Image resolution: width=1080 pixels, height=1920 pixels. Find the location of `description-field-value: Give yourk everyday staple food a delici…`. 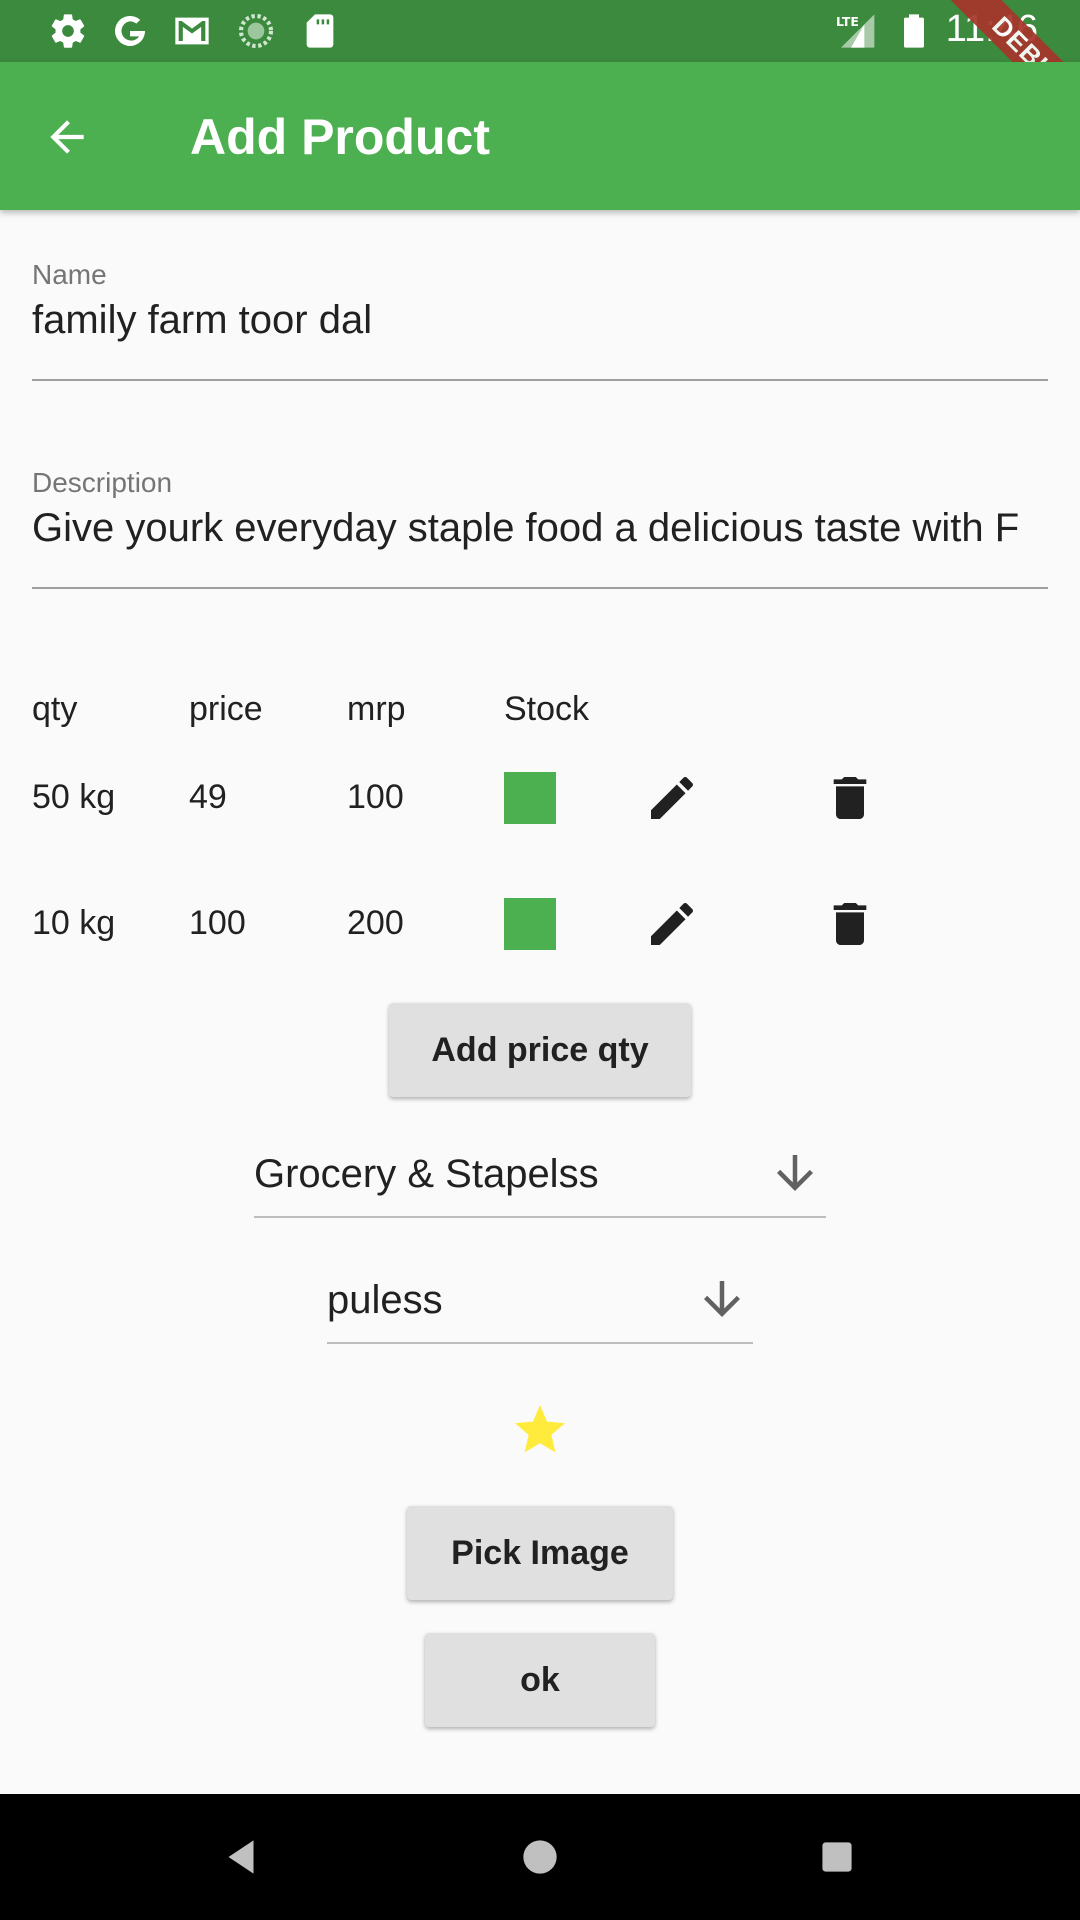

description-field-value: Give yourk everyday staple food a delici… is located at coordinates (540, 528).